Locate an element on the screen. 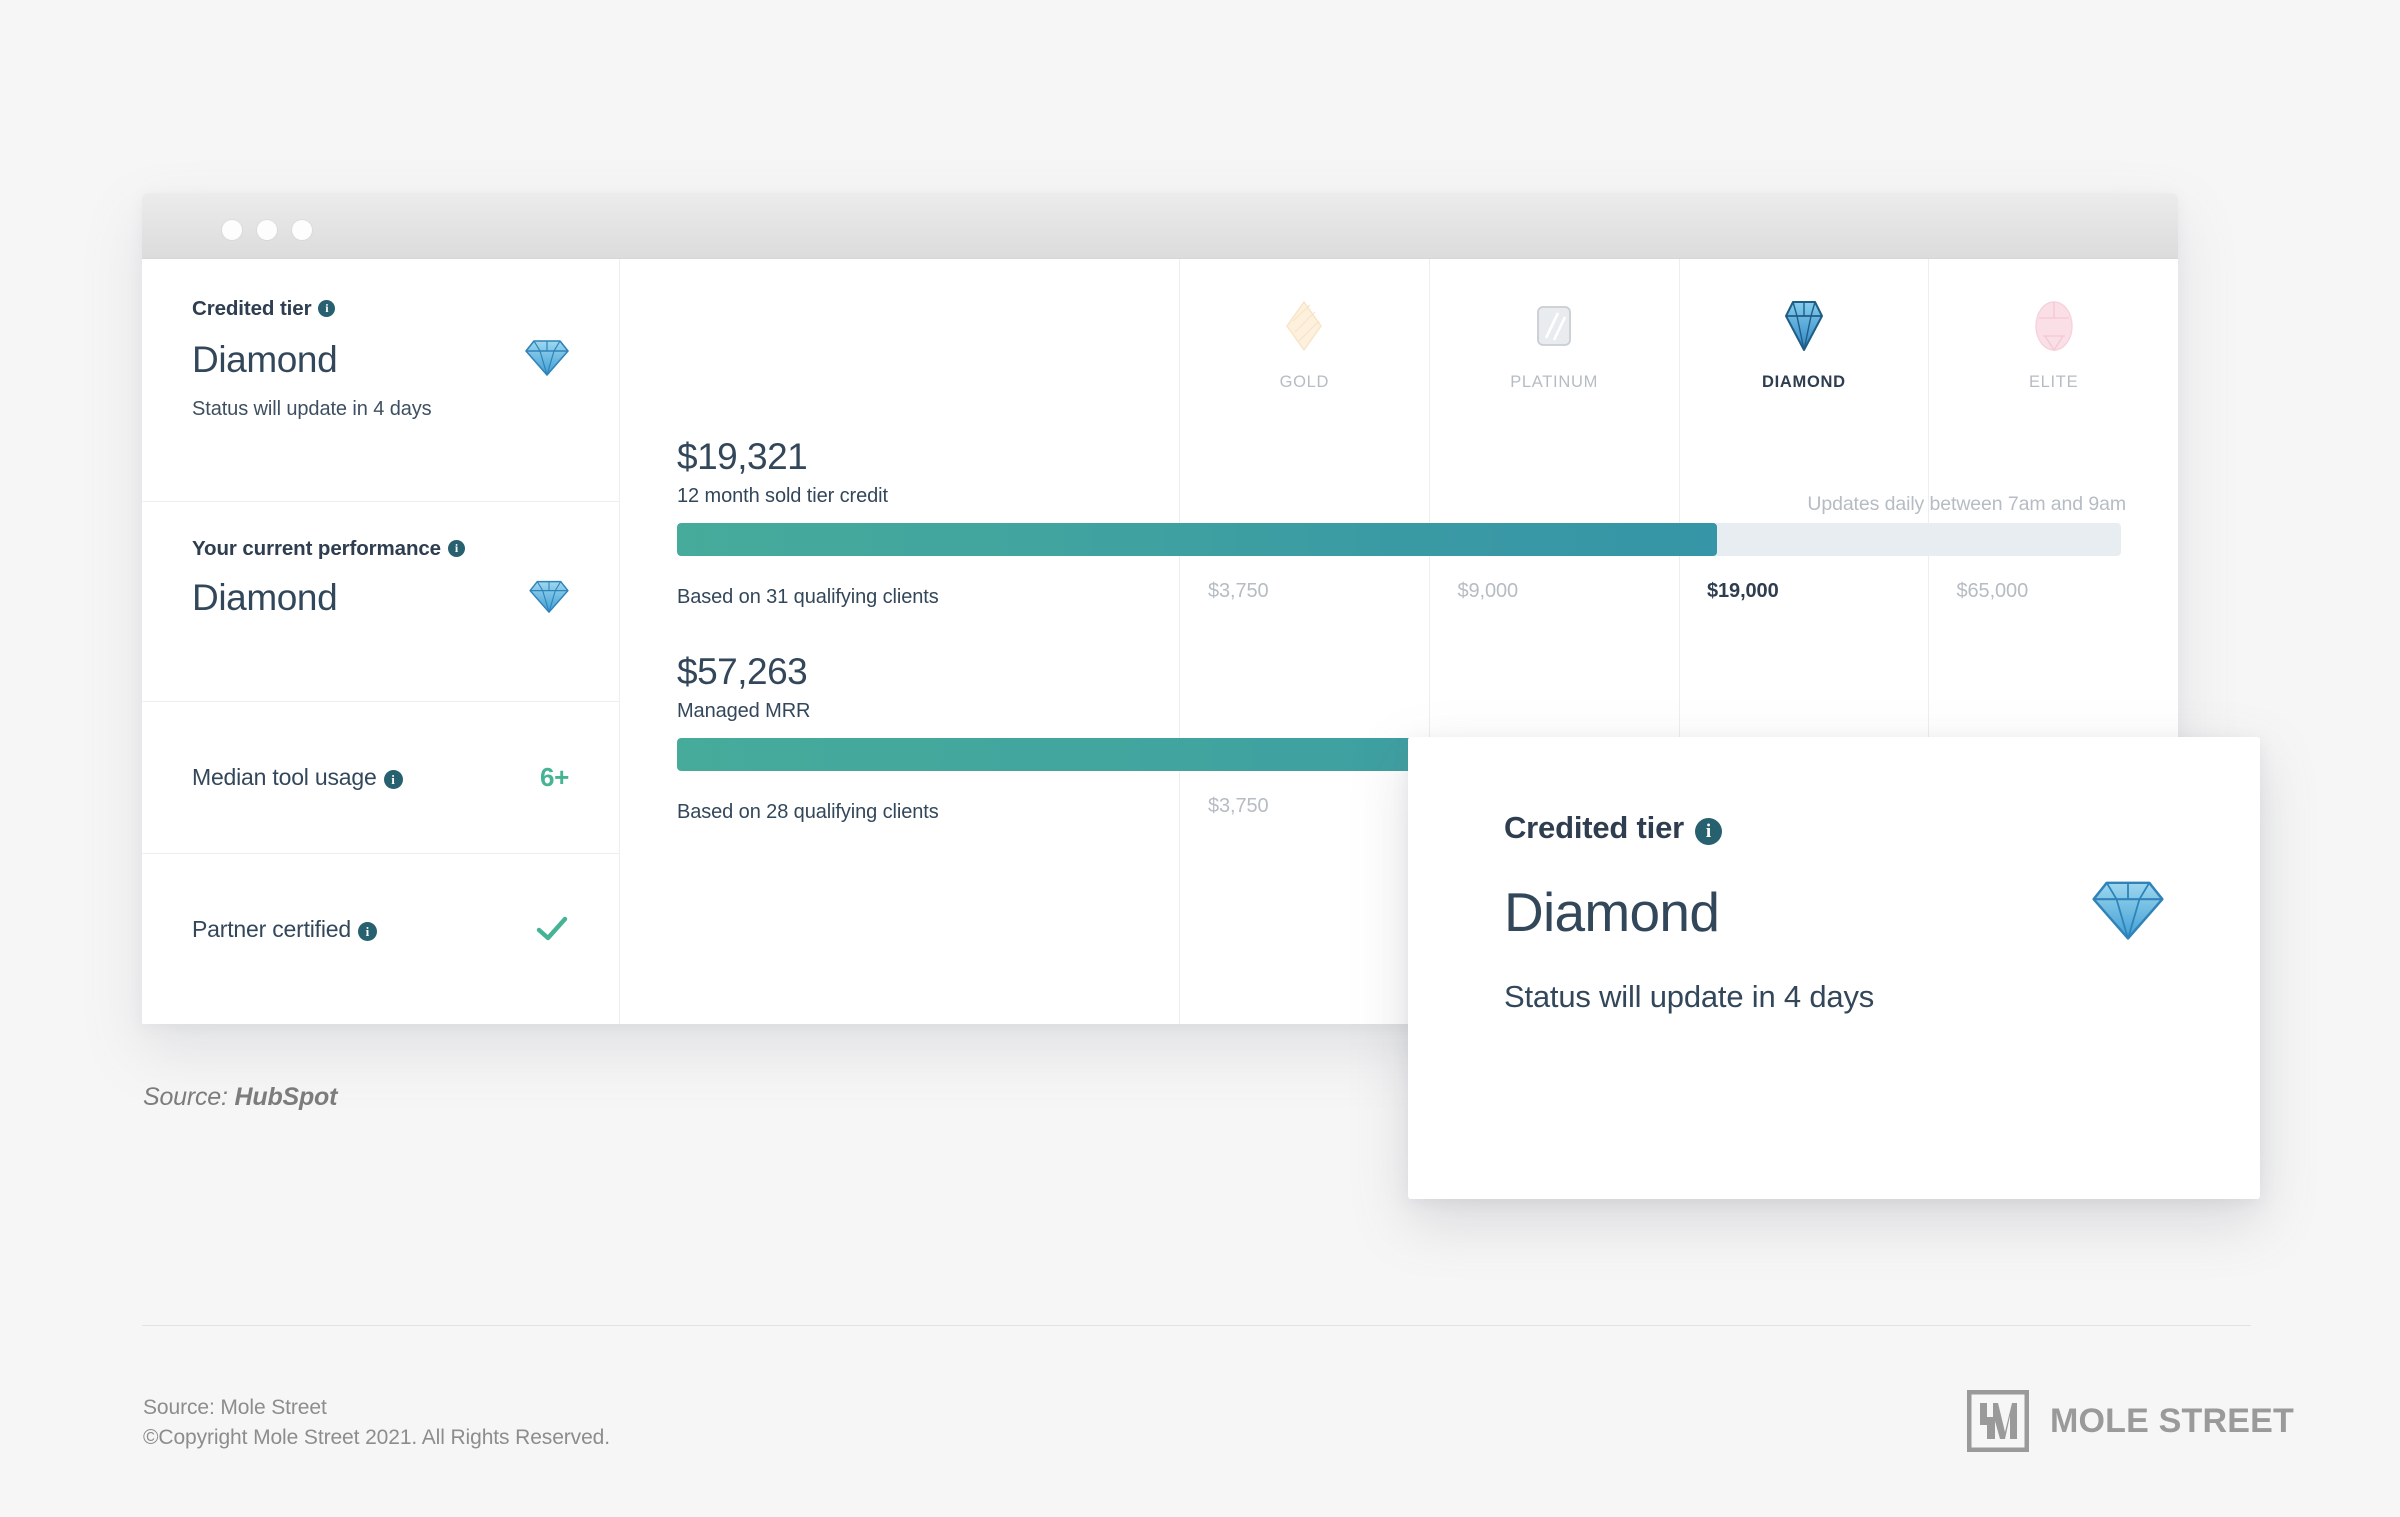 The image size is (2400, 1517). credited-tier-status: Status will update in 4 days is located at coordinates (312, 409).